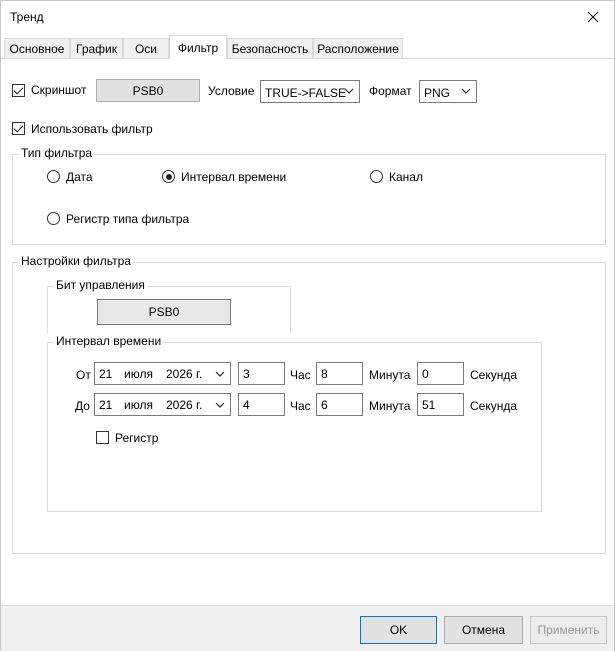 The width and height of the screenshot is (615, 651). What do you see at coordinates (376, 176) in the screenshot?
I see `filter-type-channel-radio` at bounding box center [376, 176].